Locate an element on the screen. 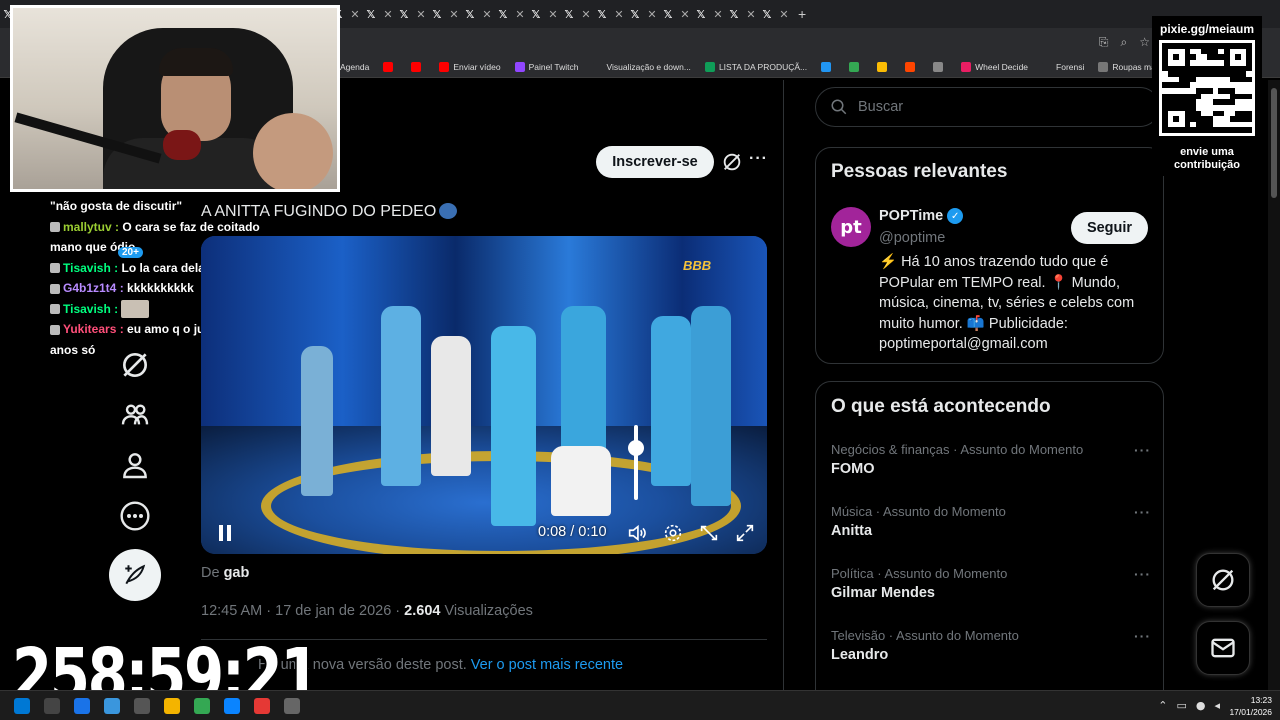  volume-slider-handle is located at coordinates (636, 447).